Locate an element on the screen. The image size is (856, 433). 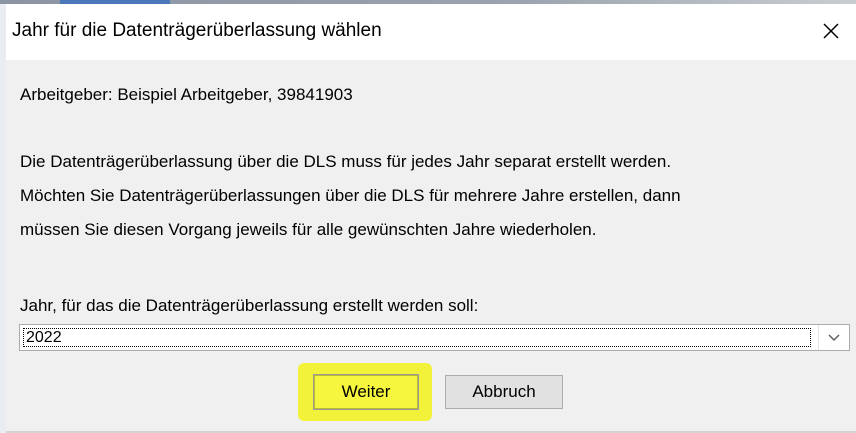
close-icon is located at coordinates (831, 31).